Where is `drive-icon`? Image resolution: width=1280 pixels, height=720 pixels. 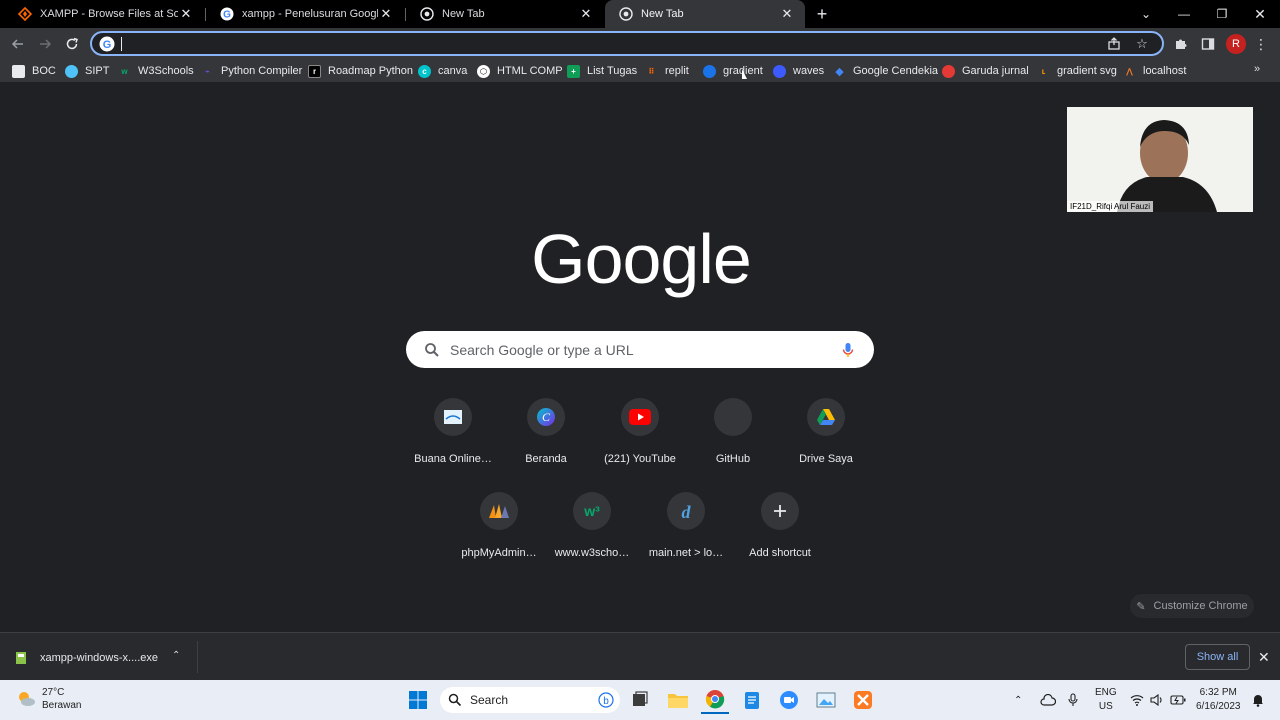 drive-icon is located at coordinates (826, 417).